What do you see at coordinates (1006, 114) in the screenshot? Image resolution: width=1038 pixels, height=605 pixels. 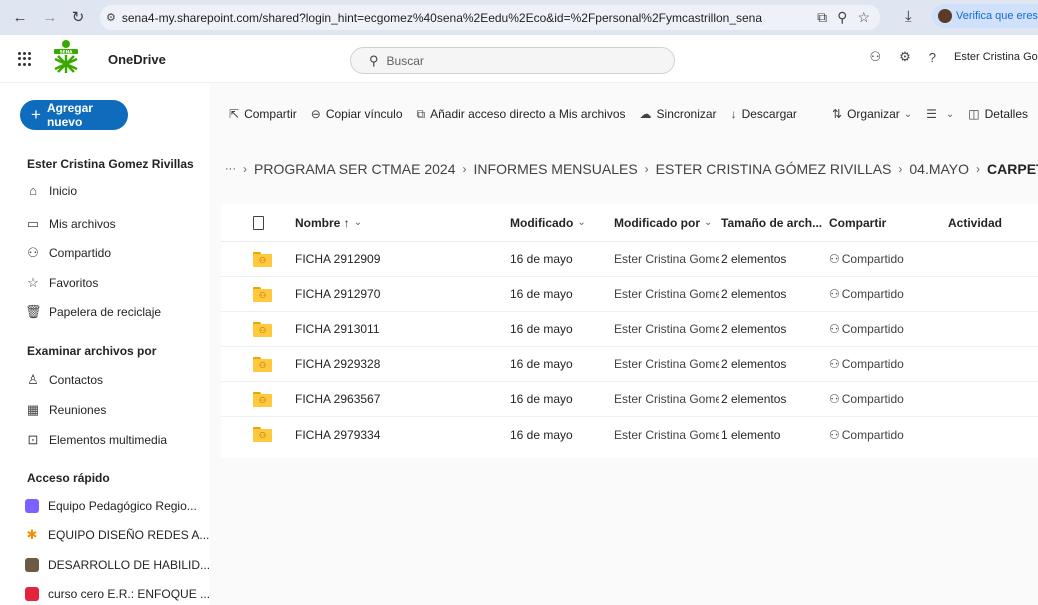 I see `details-label: Detalles` at bounding box center [1006, 114].